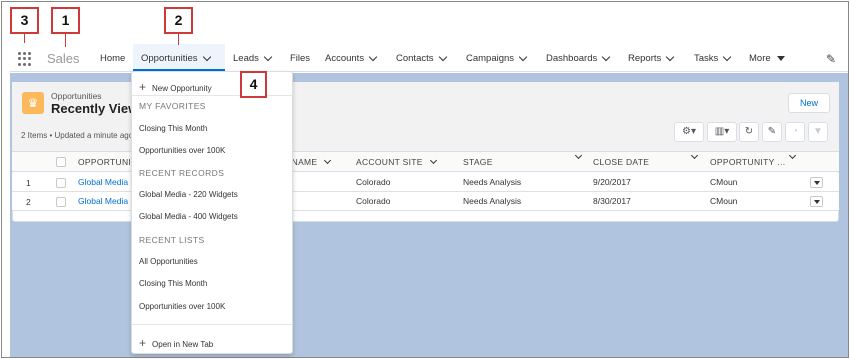 Image resolution: width=850 pixels, height=359 pixels. I want to click on crown-icon: ♛, so click(33, 103).